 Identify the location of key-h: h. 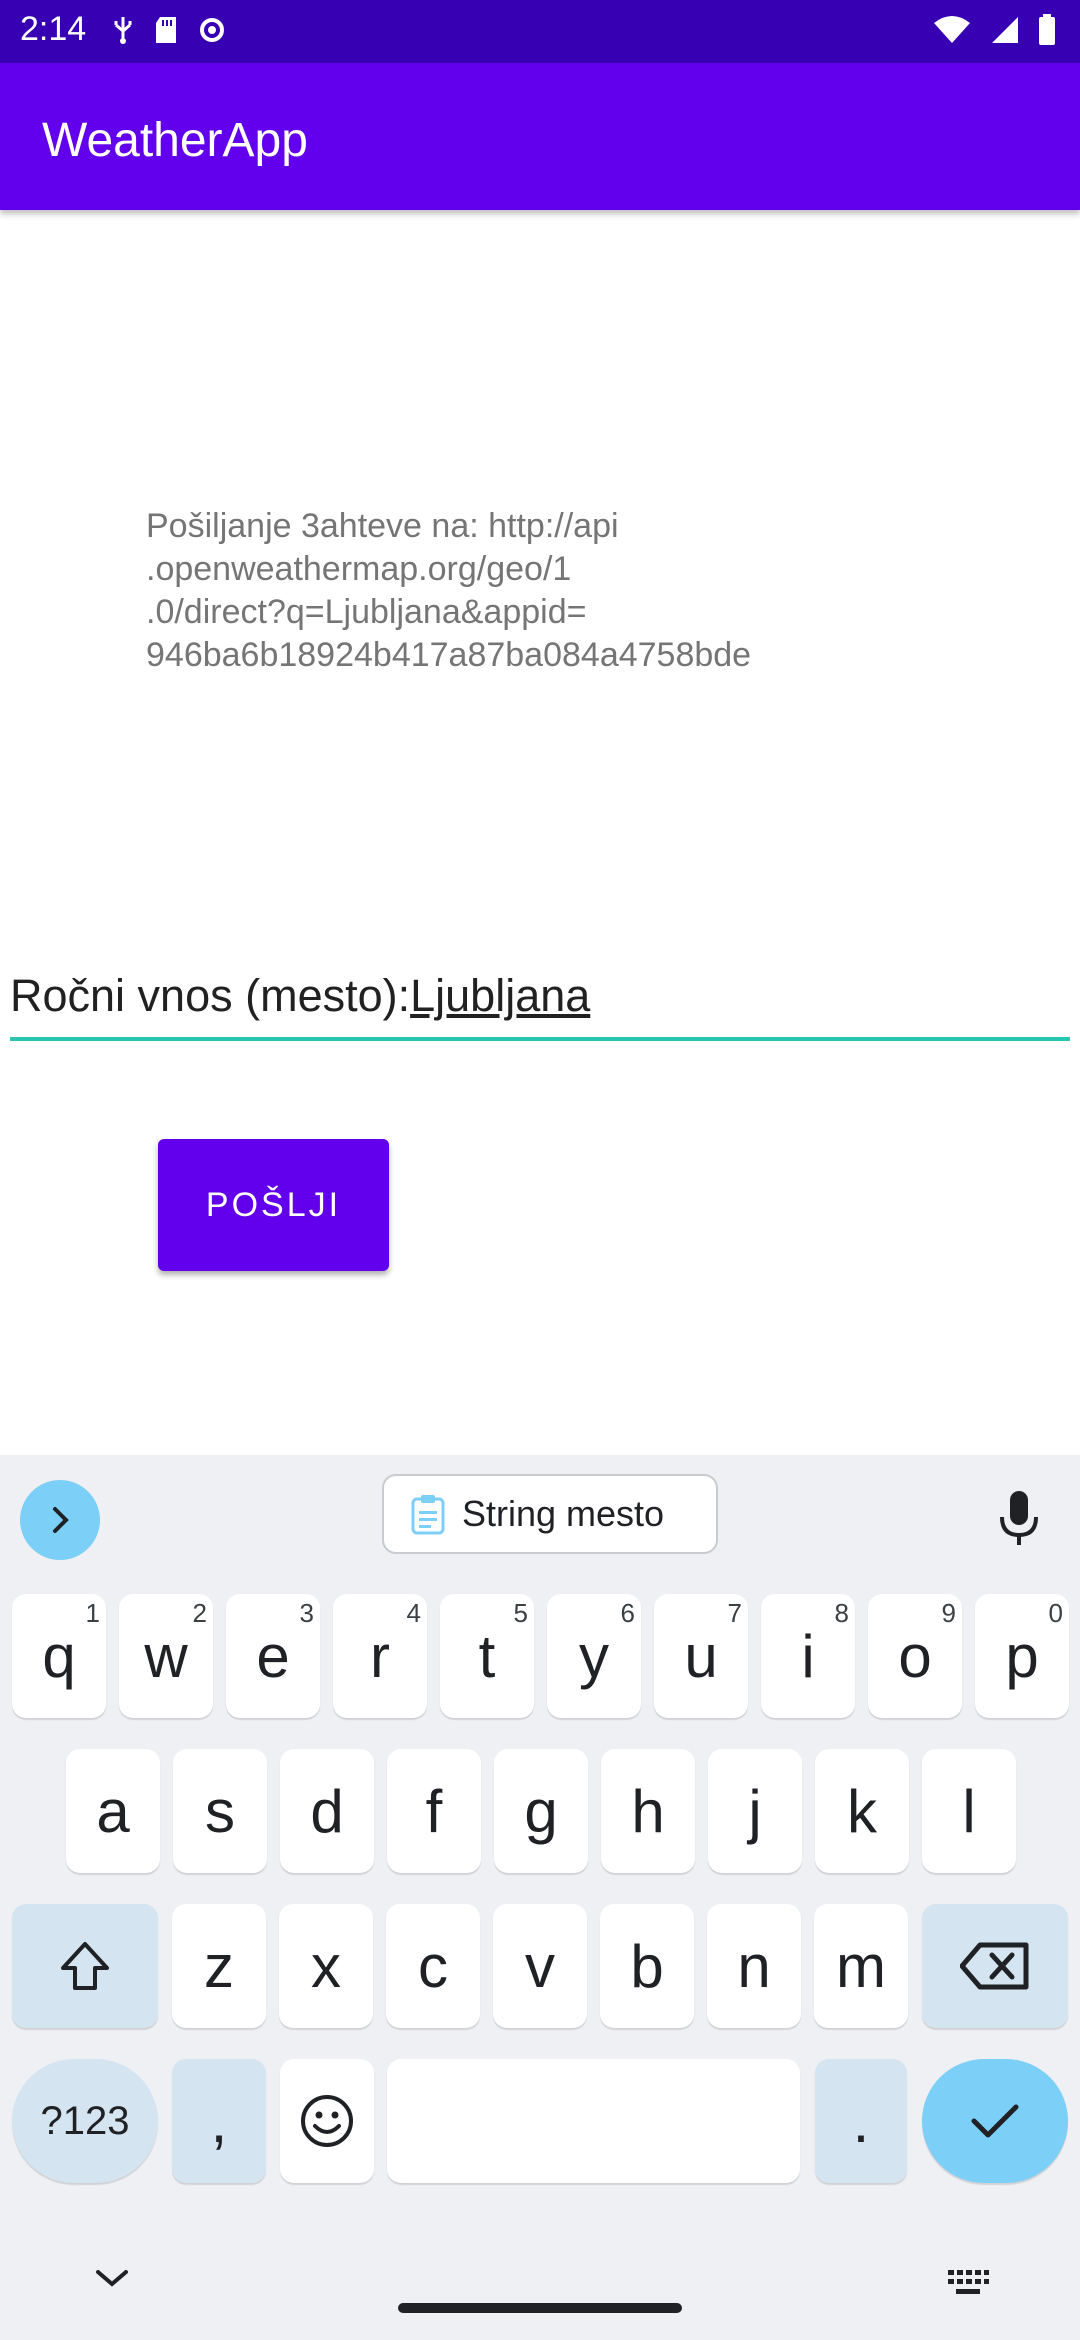
(648, 1811).